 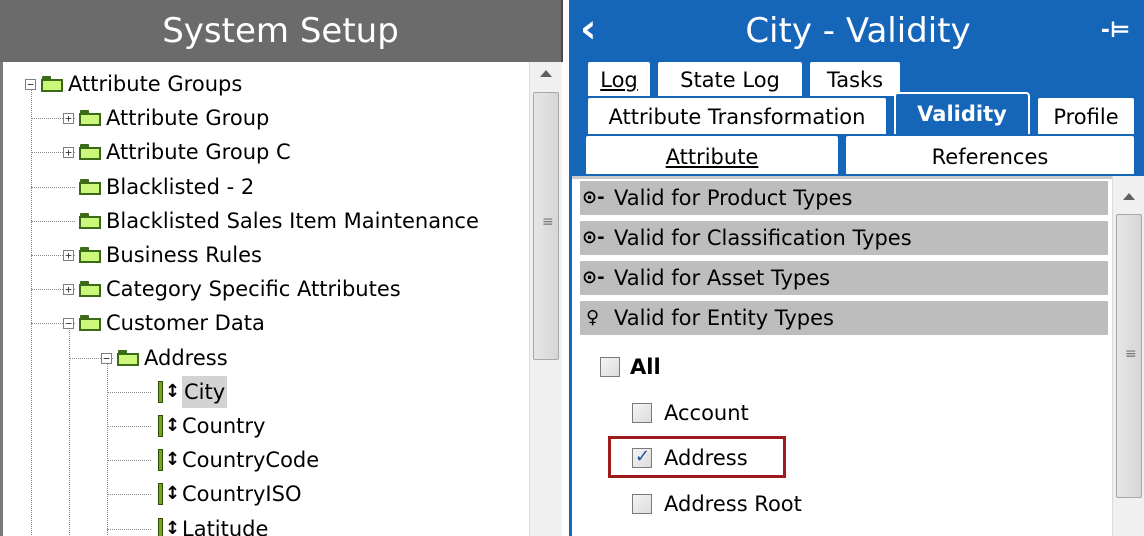 I want to click on tab-tasks: Tasks, so click(x=855, y=78).